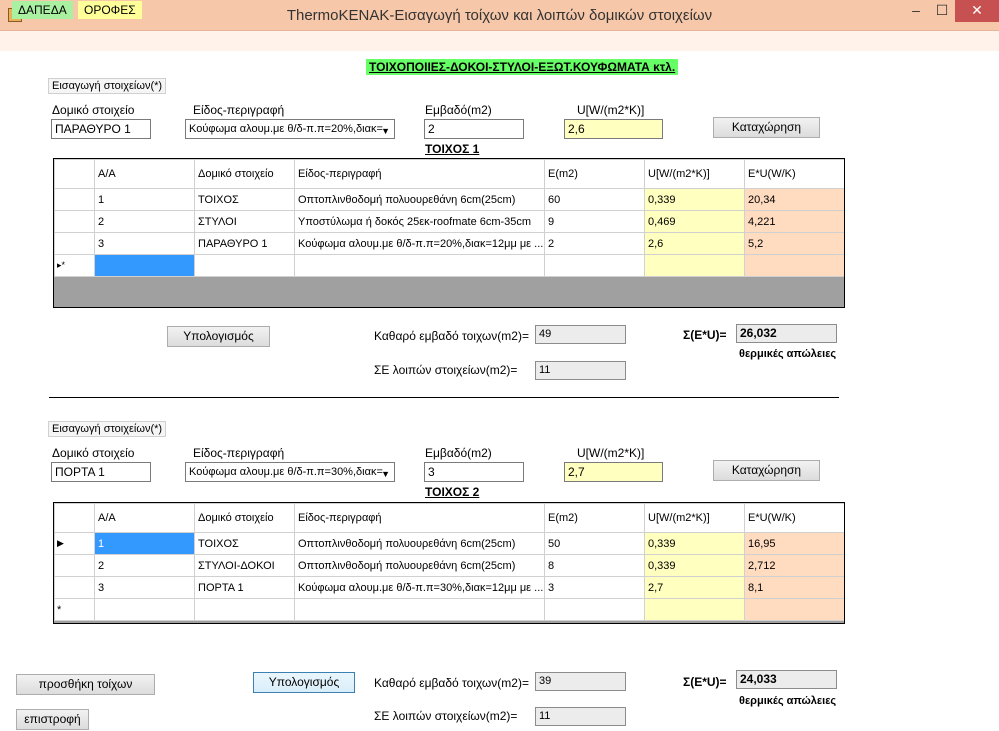 The image size is (999, 731). What do you see at coordinates (613, 129) in the screenshot?
I see `wall1-u-input: 2,6` at bounding box center [613, 129].